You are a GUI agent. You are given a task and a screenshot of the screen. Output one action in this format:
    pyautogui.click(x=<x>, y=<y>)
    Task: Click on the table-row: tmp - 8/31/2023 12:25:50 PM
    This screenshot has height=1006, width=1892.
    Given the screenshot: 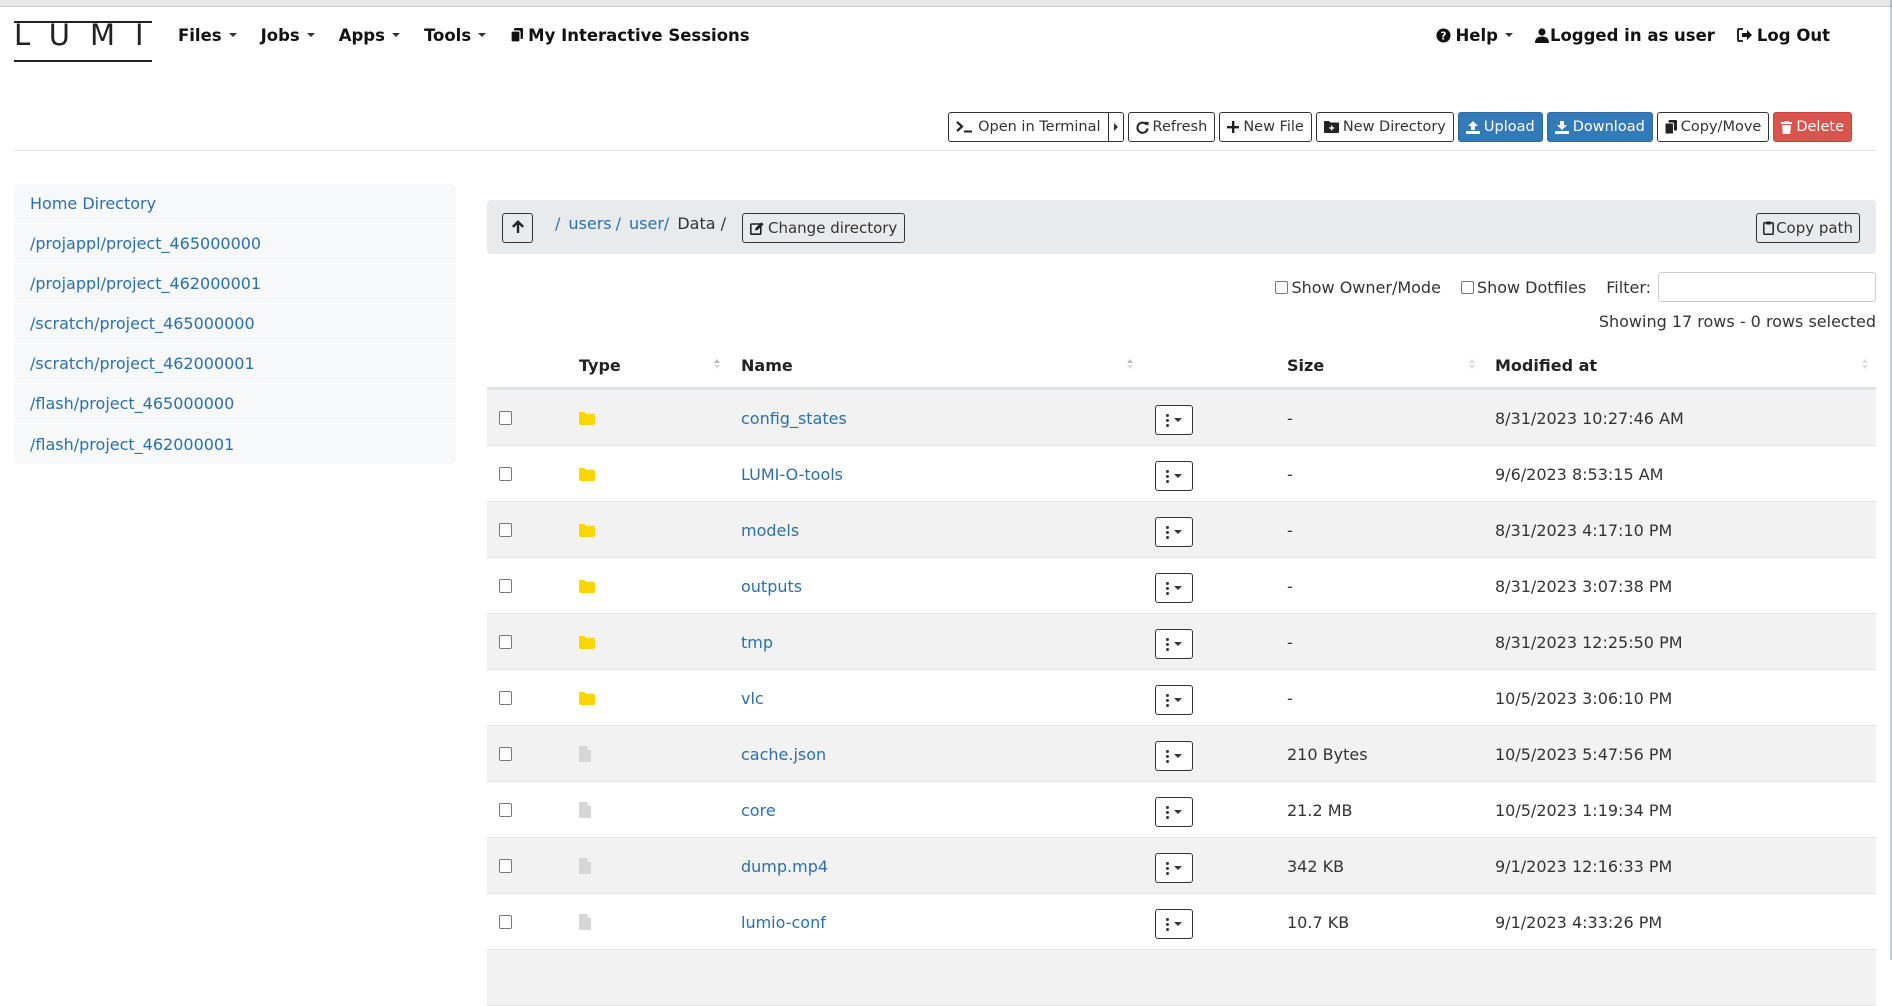 What is the action you would take?
    pyautogui.click(x=1181, y=642)
    